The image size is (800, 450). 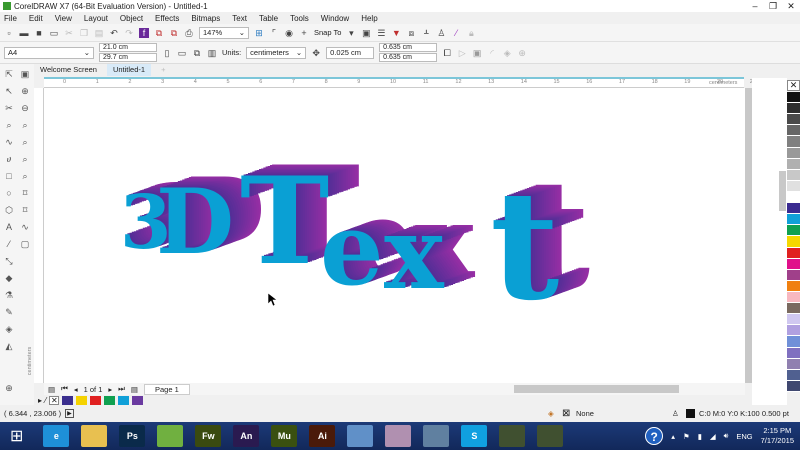 I want to click on page-width-input: 21.0 cm, so click(x=128, y=47).